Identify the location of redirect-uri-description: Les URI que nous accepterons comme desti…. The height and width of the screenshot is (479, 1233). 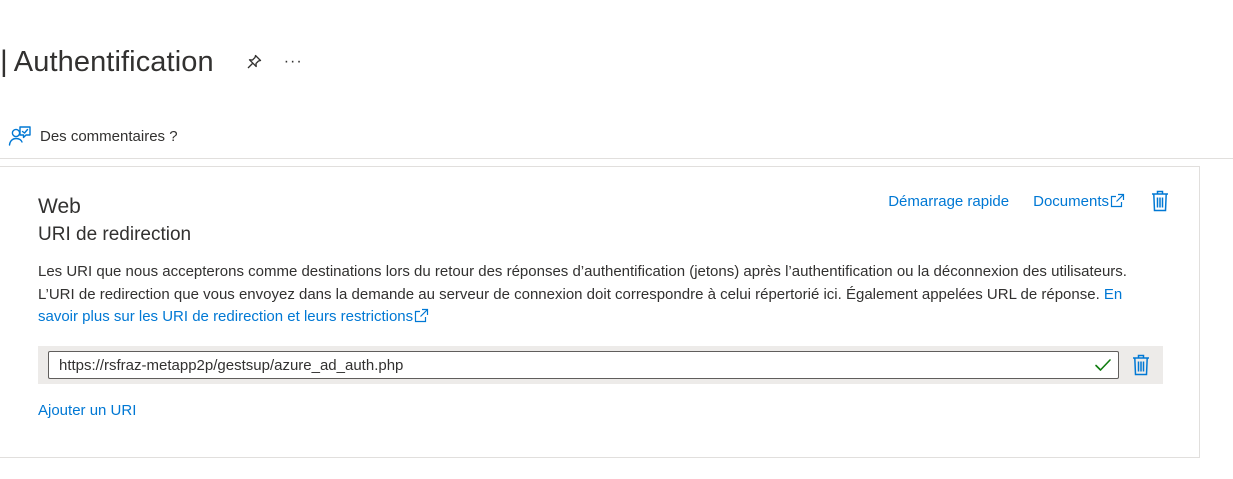
(593, 295).